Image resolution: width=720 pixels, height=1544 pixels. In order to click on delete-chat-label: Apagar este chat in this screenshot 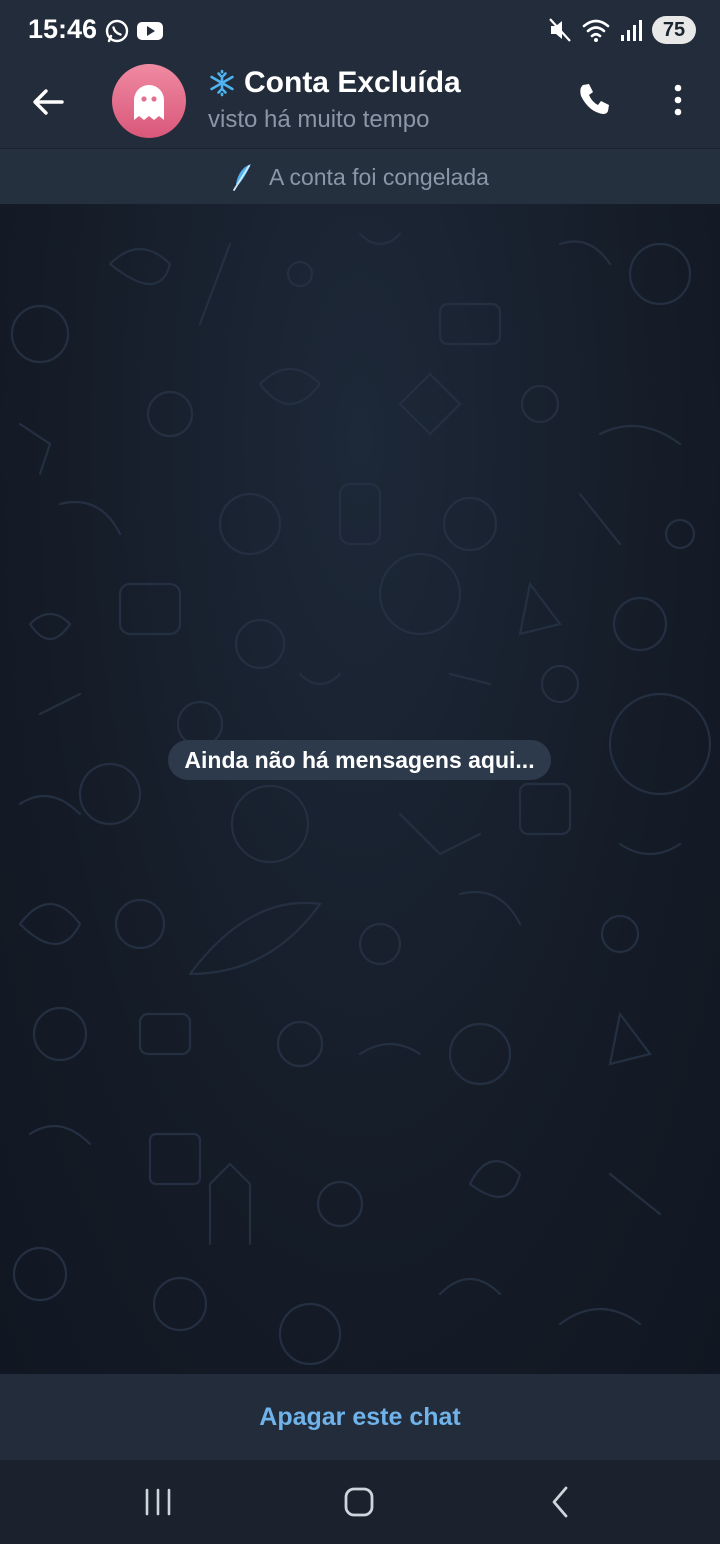, I will do `click(360, 1416)`.